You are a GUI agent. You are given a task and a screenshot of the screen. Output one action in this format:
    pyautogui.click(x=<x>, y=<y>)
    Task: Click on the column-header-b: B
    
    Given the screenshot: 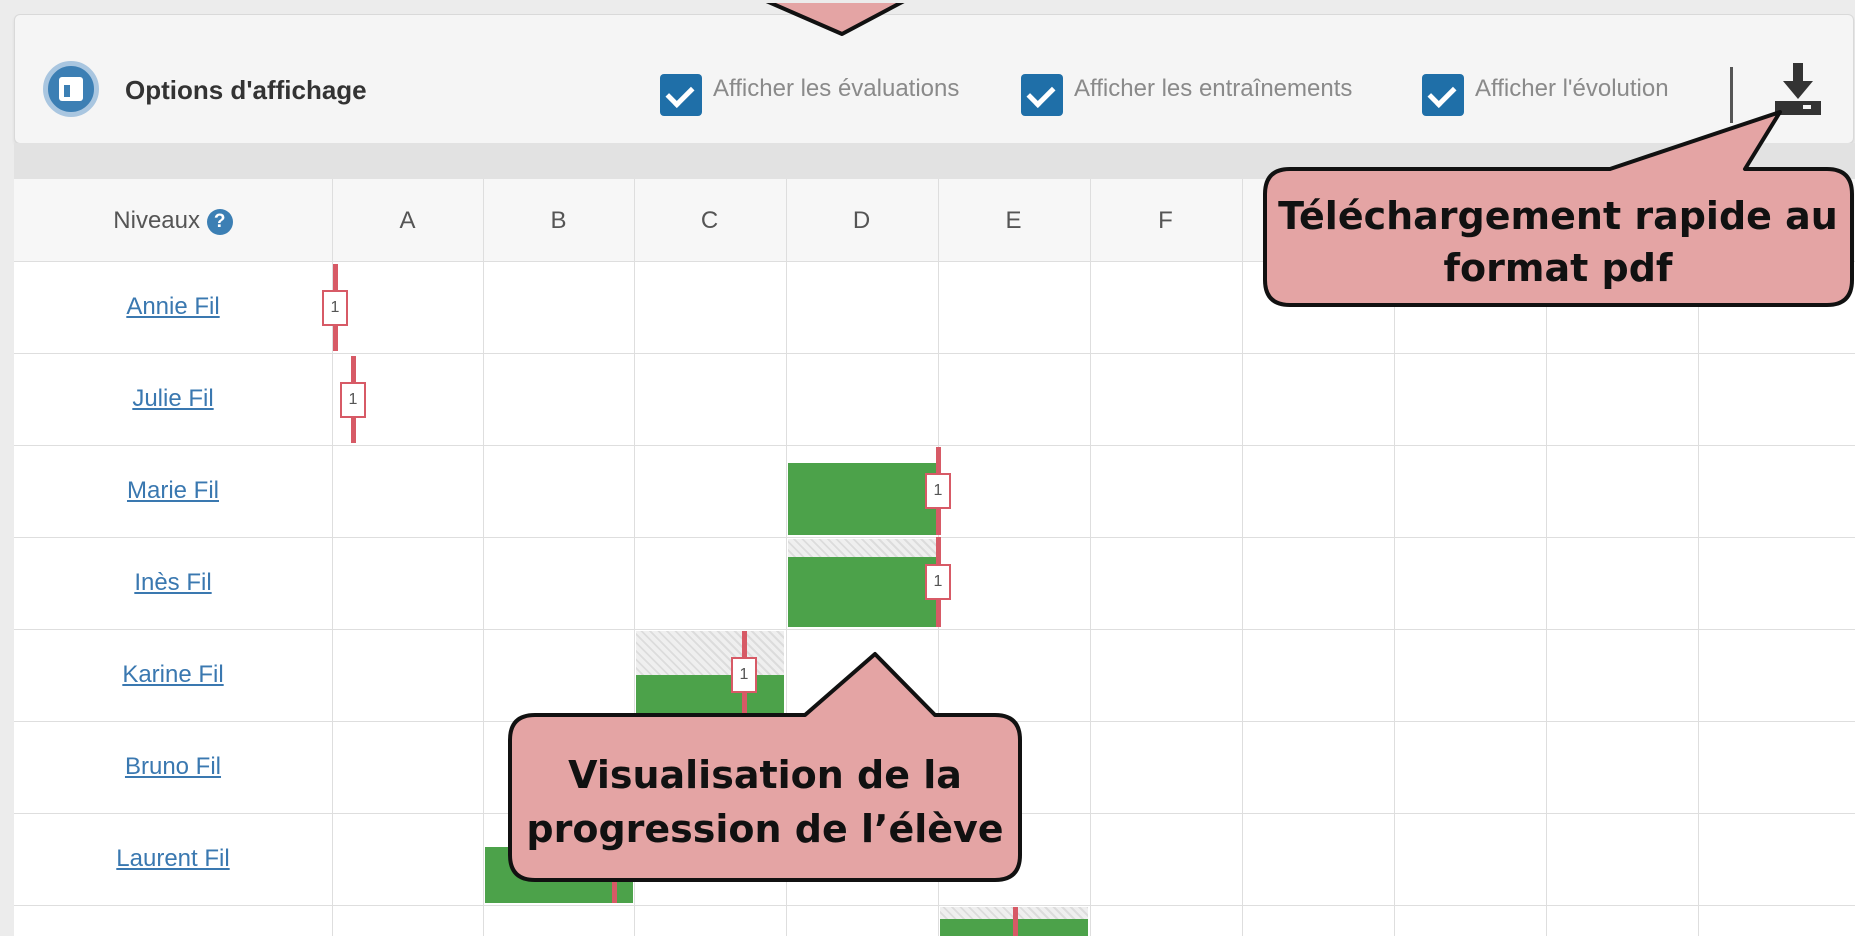 What is the action you would take?
    pyautogui.click(x=558, y=220)
    